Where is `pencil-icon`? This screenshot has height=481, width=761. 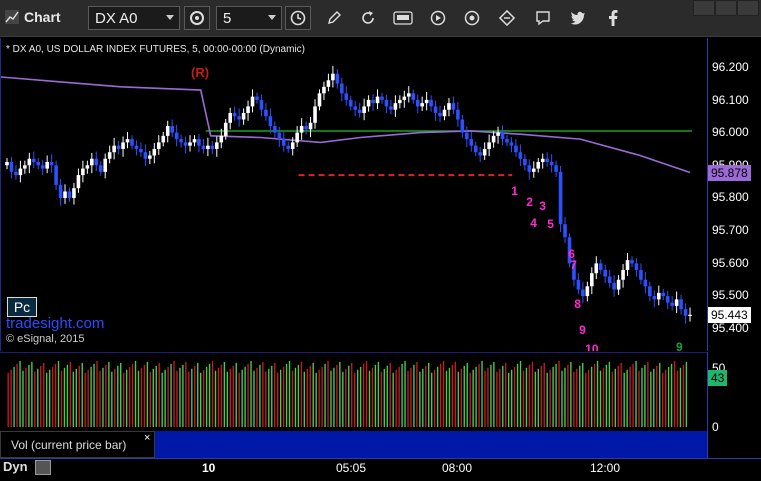 pencil-icon is located at coordinates (334, 17).